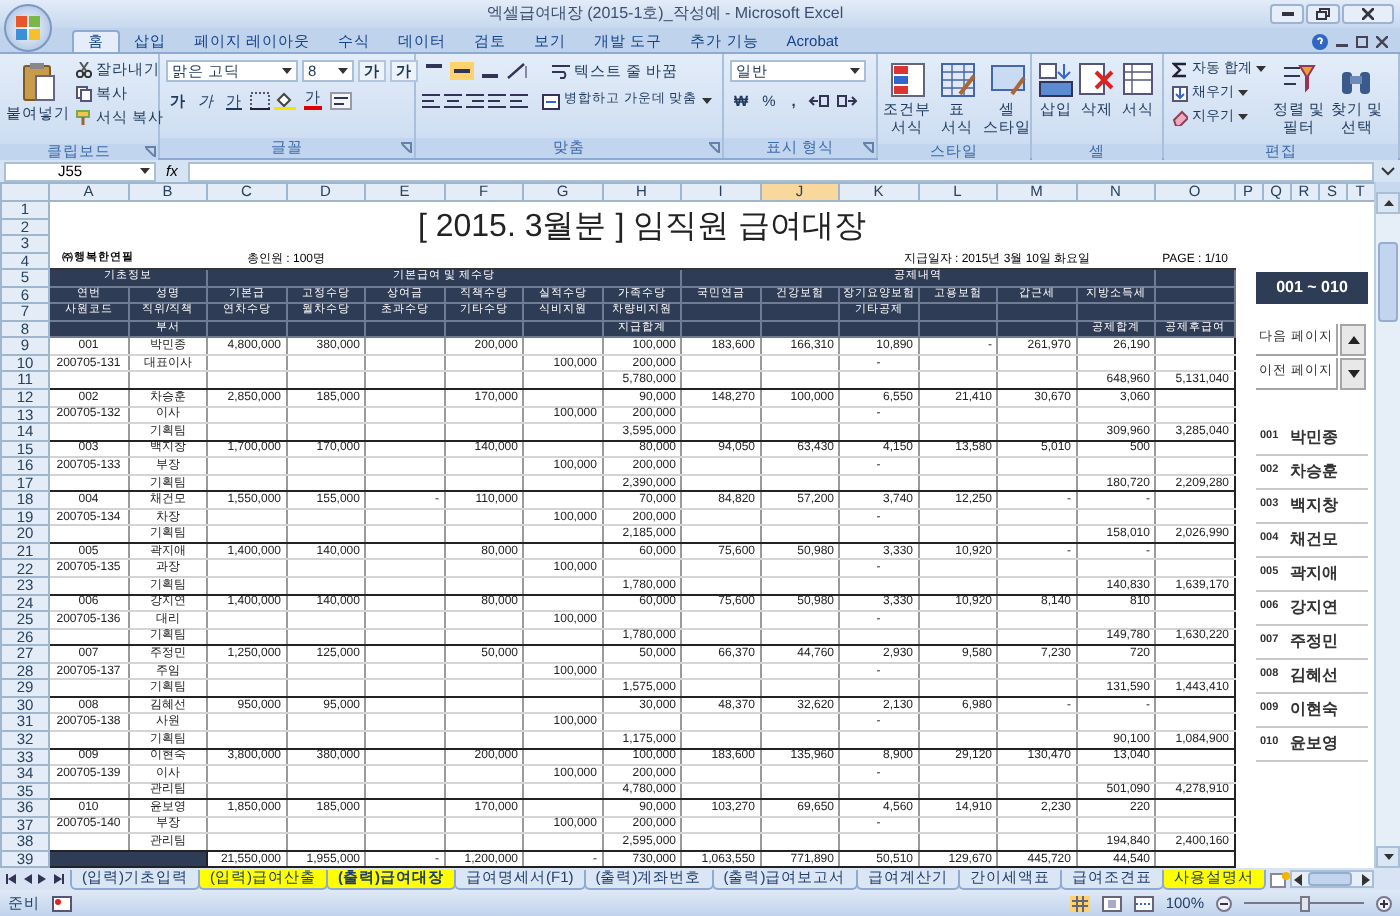 This screenshot has height=916, width=1400. I want to click on expand-icon, so click(1388, 171).